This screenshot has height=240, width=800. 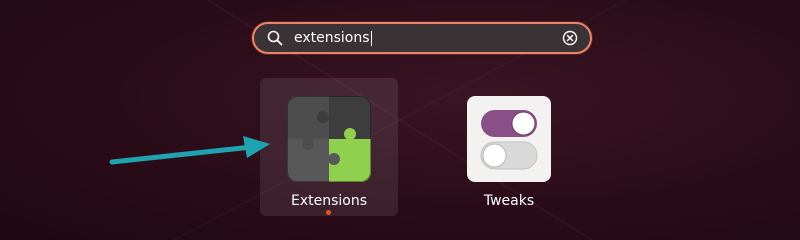 What do you see at coordinates (570, 38) in the screenshot?
I see `clear-icon` at bounding box center [570, 38].